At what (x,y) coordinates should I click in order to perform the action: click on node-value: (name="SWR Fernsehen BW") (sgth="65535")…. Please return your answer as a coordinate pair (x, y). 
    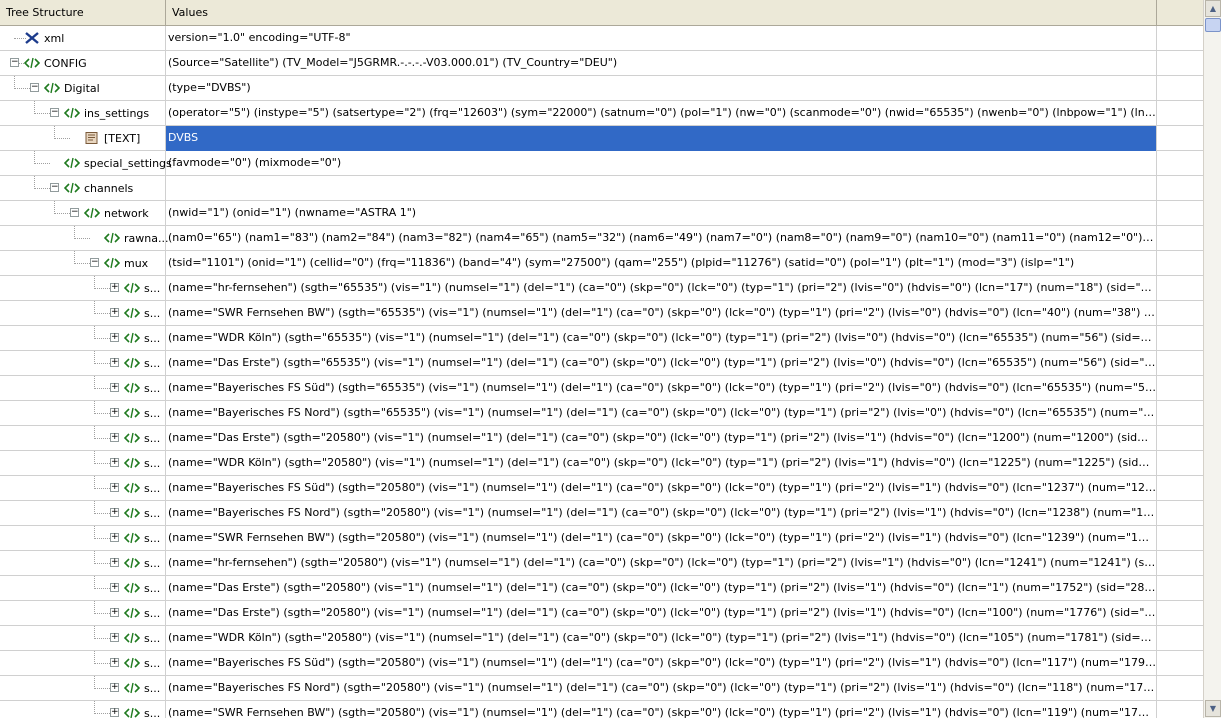
    Looking at the image, I should click on (661, 313).